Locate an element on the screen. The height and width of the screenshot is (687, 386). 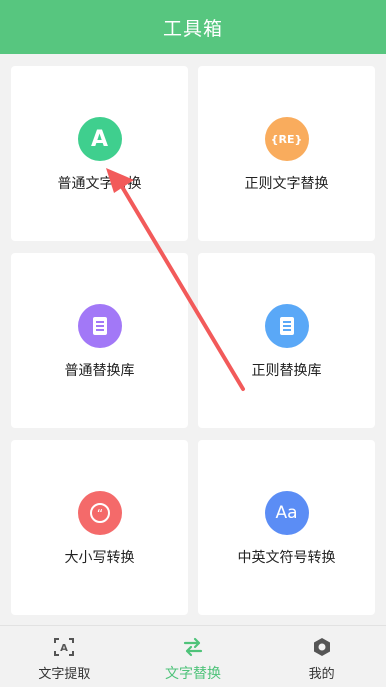
tool-label: 大小写转换 is located at coordinates (99, 558).